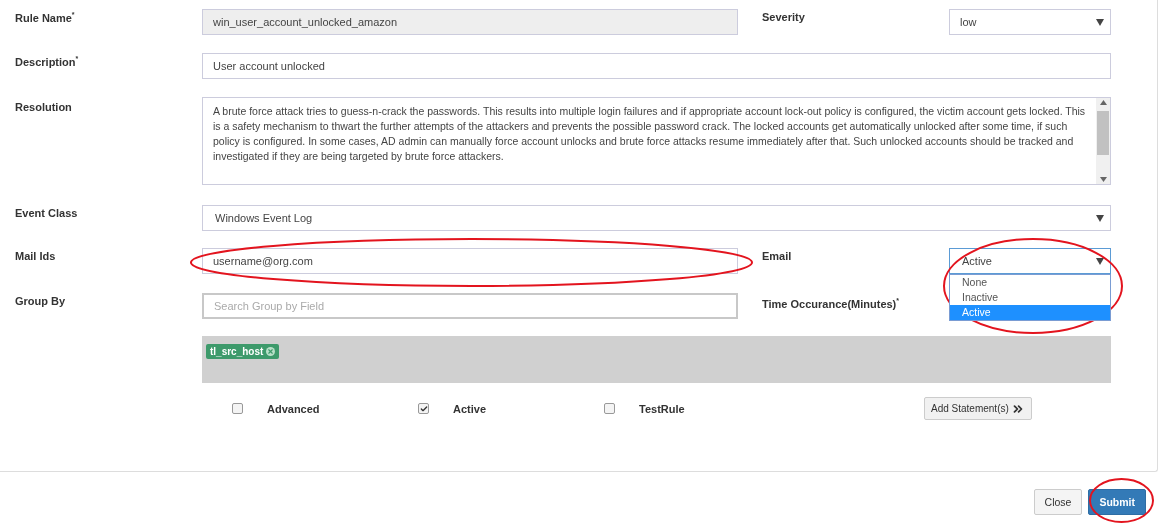  Describe the element at coordinates (305, 22) in the screenshot. I see `field-value: win_user_account_unlocked_amazon` at that location.